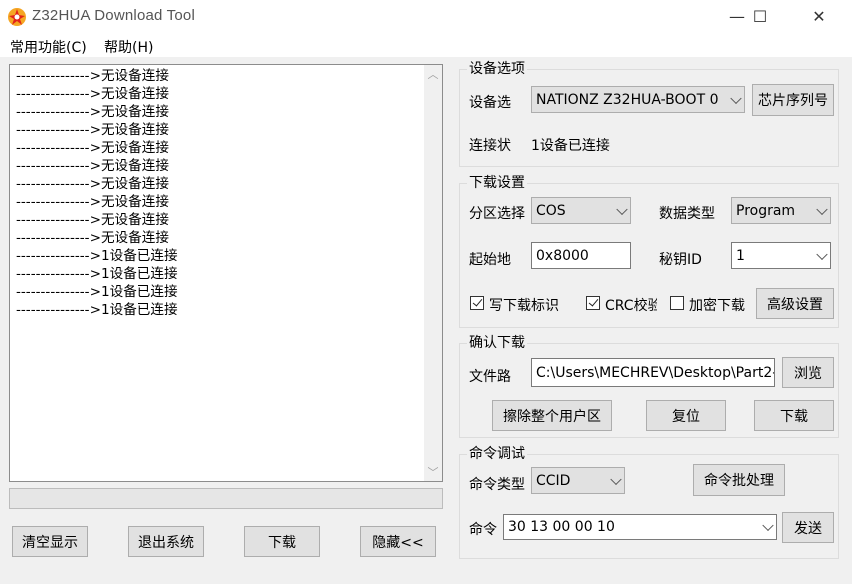  Describe the element at coordinates (50, 541) in the screenshot. I see `clear-display-button: 清空显示` at that location.